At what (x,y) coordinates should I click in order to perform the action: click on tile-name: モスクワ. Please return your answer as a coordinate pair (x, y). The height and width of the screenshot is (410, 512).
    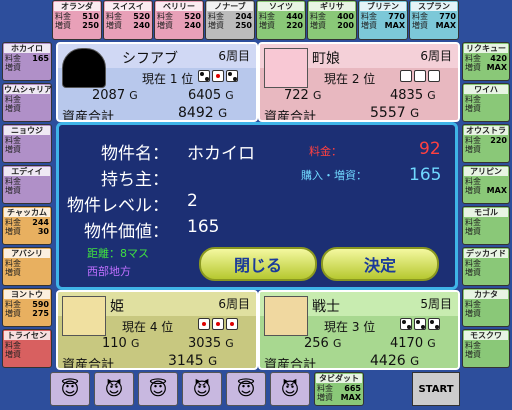
    Looking at the image, I should click on (486, 335).